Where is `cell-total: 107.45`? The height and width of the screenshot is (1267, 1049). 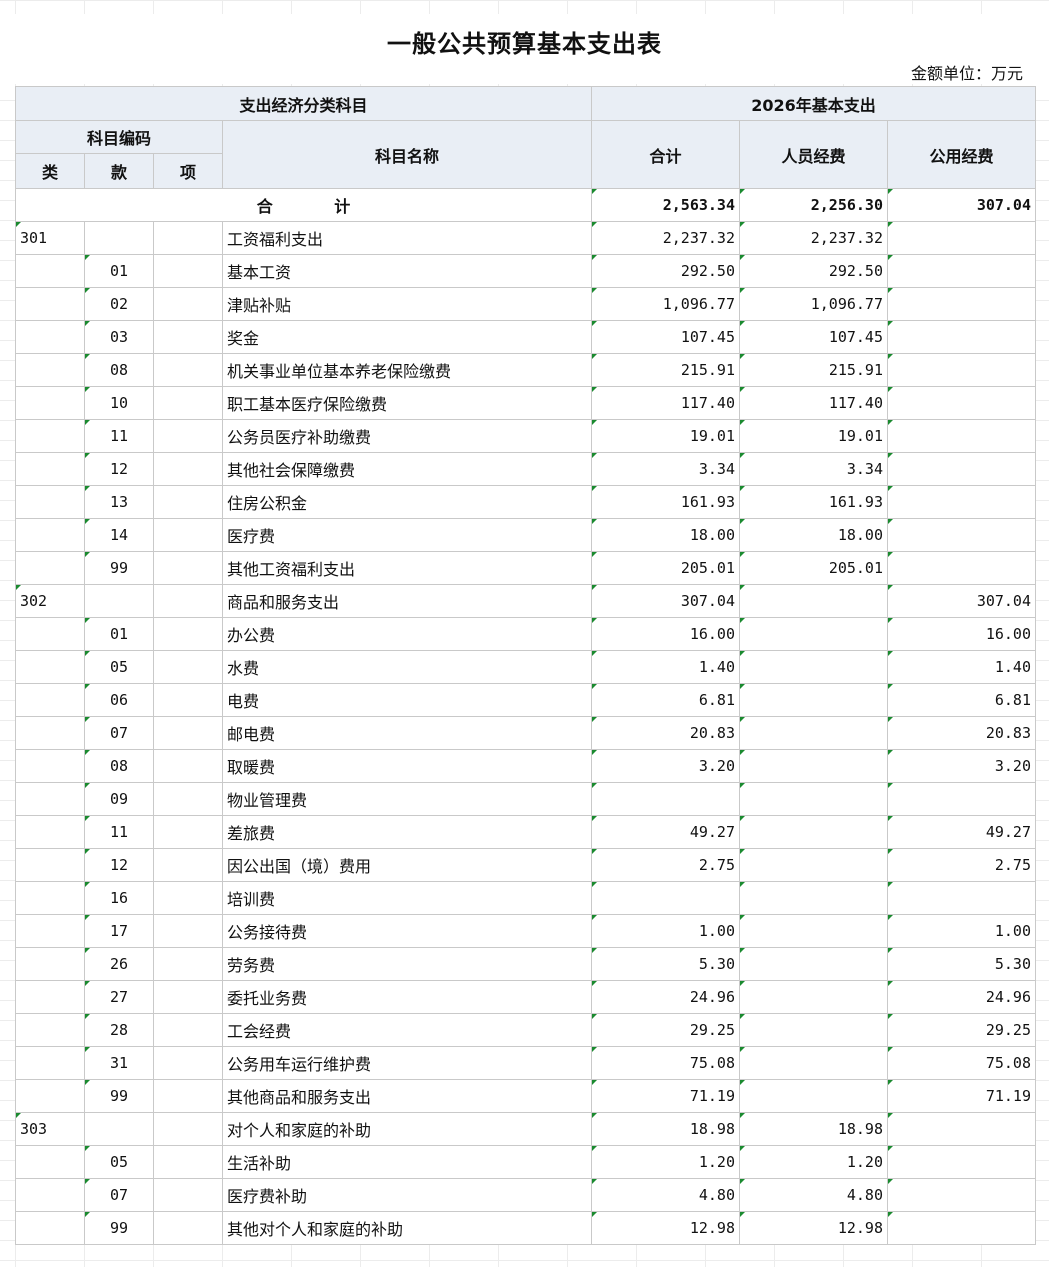 cell-total: 107.45 is located at coordinates (665, 337).